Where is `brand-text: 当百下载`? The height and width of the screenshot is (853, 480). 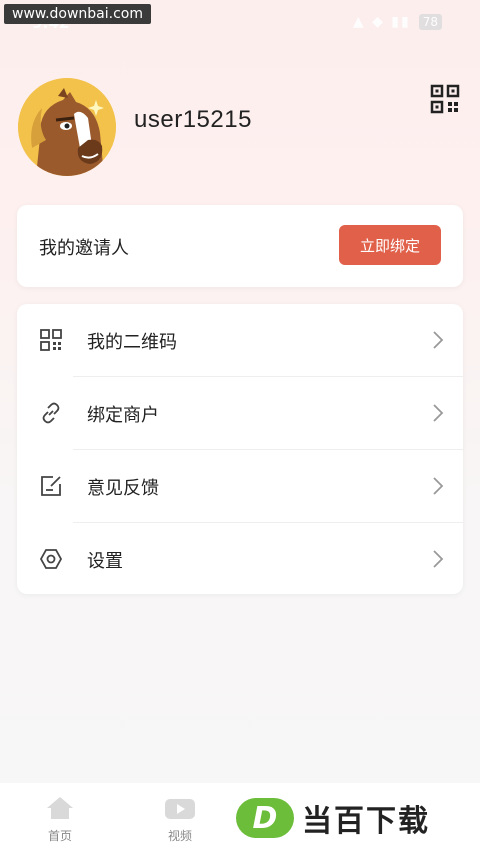
brand-text: 当百下载 is located at coordinates (366, 821).